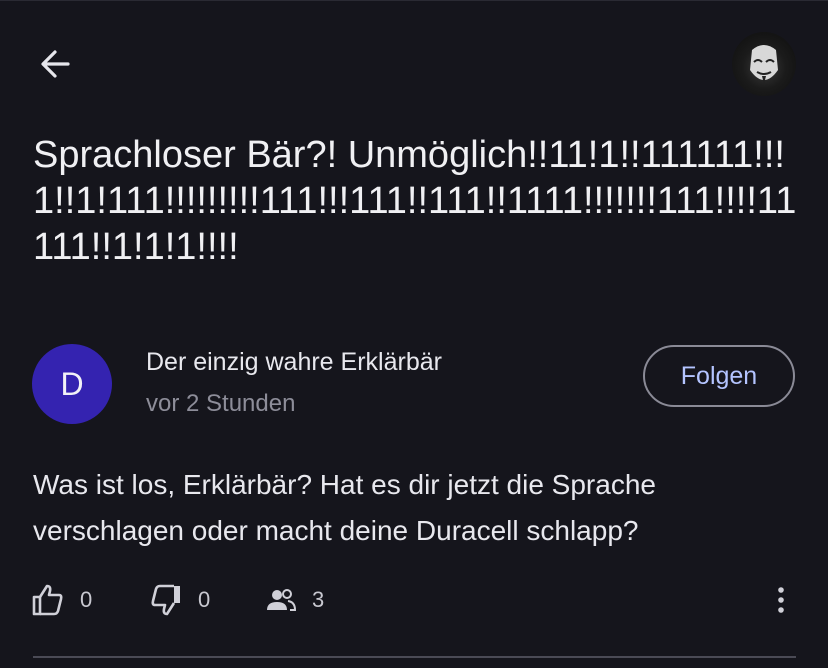 Image resolution: width=828 pixels, height=668 pixels. I want to click on top-border, so click(414, 0).